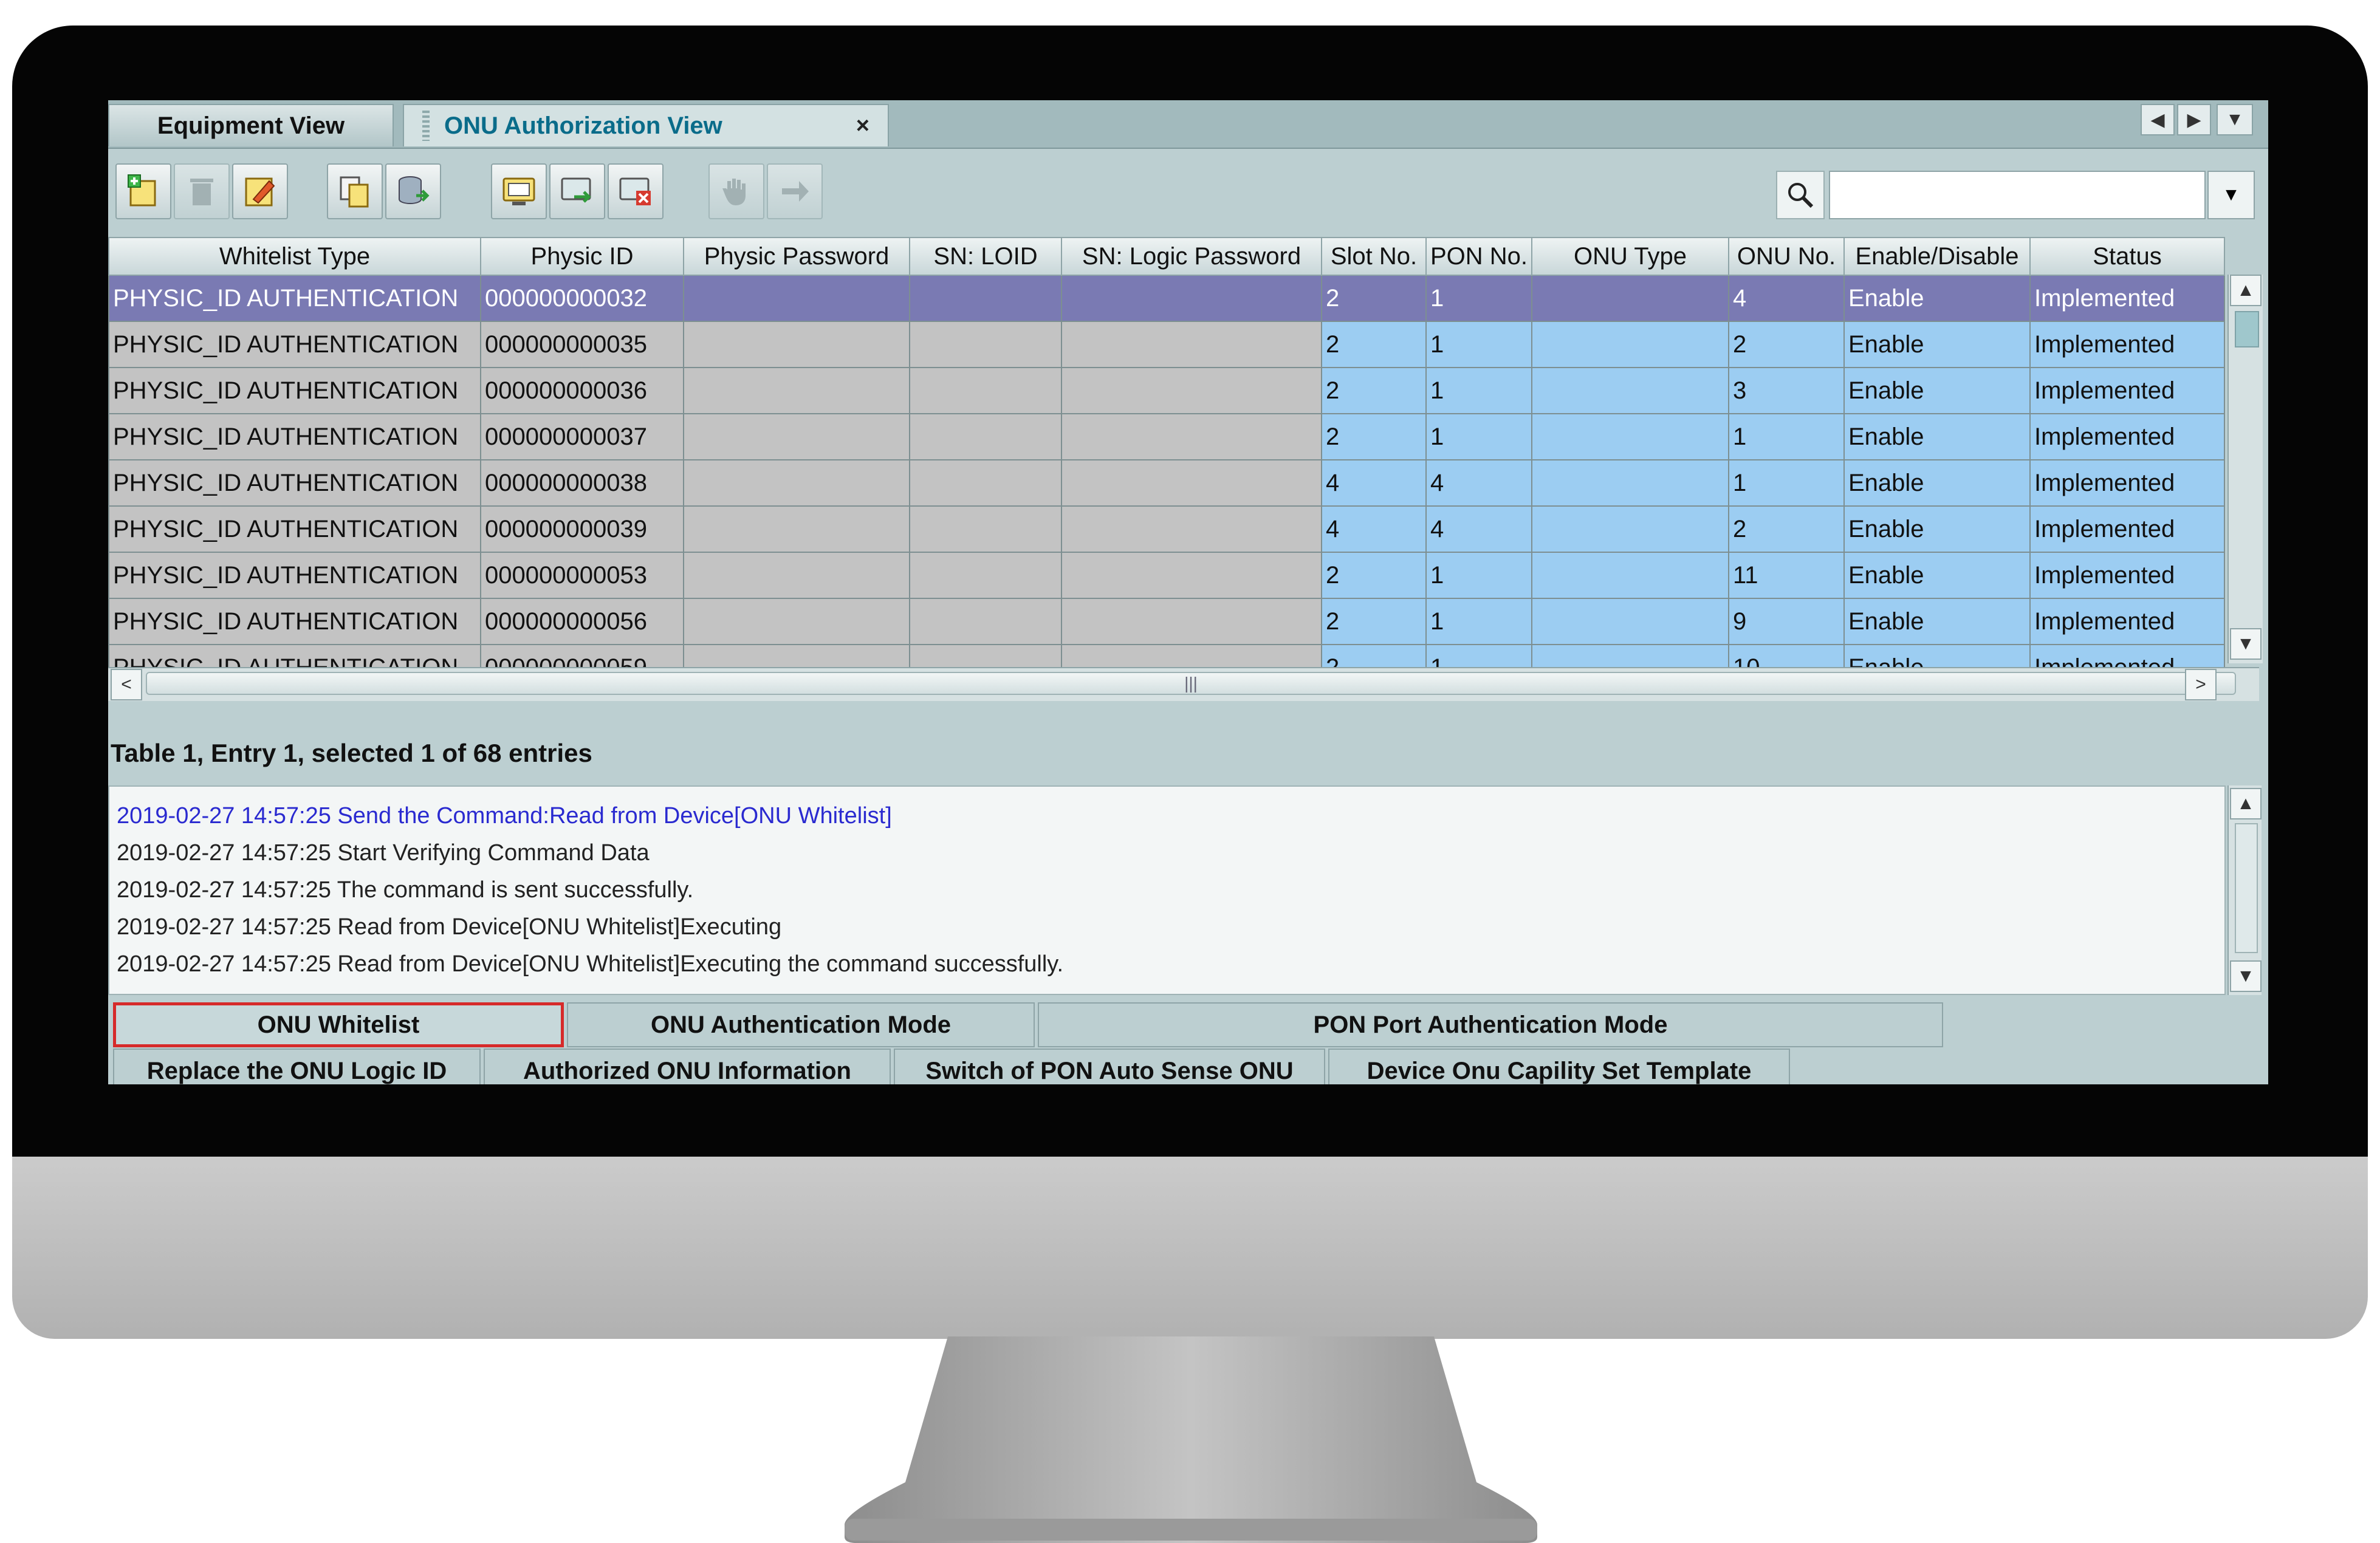  What do you see at coordinates (582, 256) in the screenshot?
I see `column-header: Physic ID` at bounding box center [582, 256].